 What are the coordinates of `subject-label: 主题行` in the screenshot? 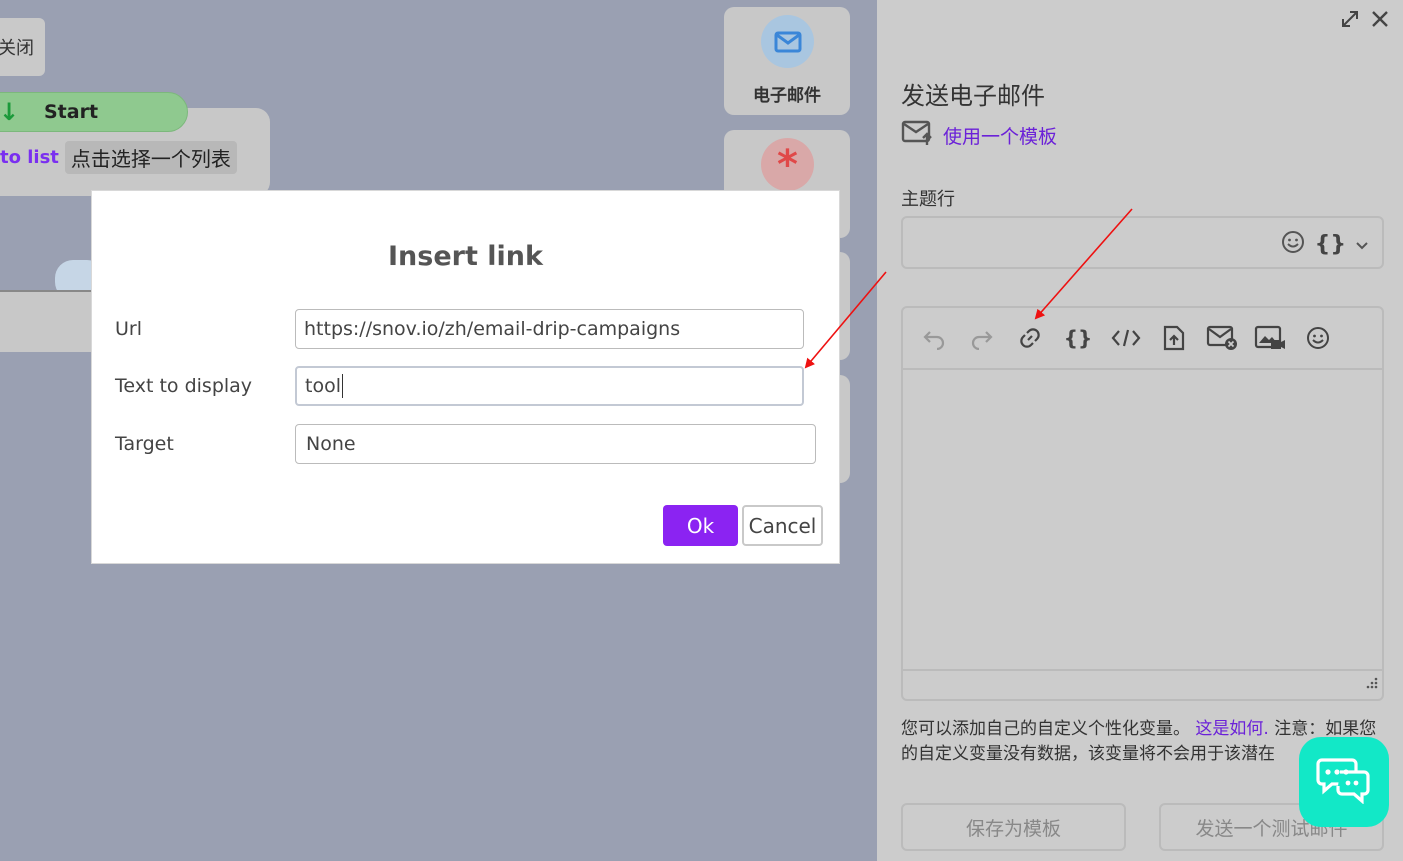 It's located at (928, 199).